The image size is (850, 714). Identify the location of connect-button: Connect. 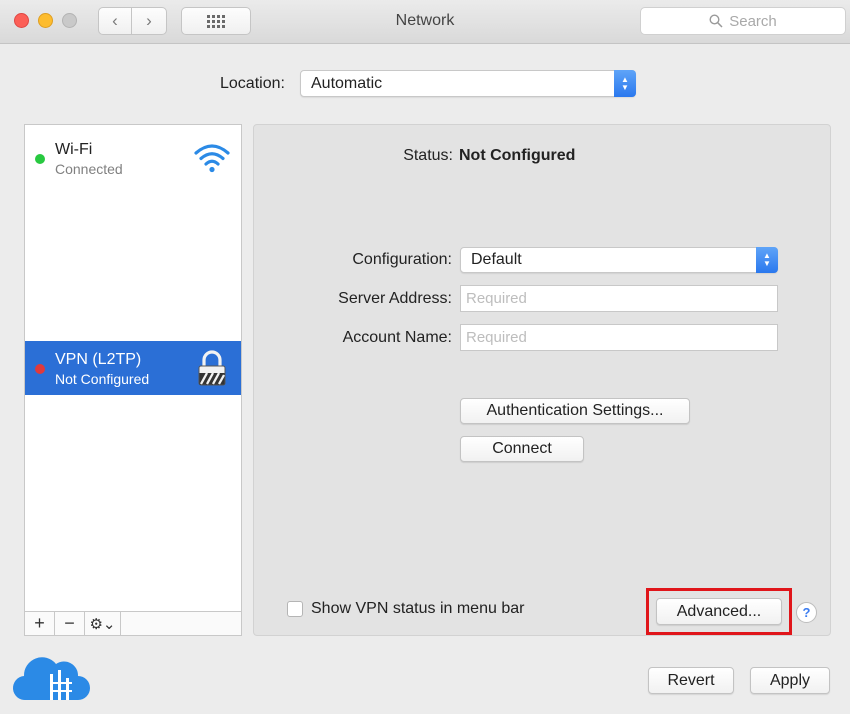
(522, 449).